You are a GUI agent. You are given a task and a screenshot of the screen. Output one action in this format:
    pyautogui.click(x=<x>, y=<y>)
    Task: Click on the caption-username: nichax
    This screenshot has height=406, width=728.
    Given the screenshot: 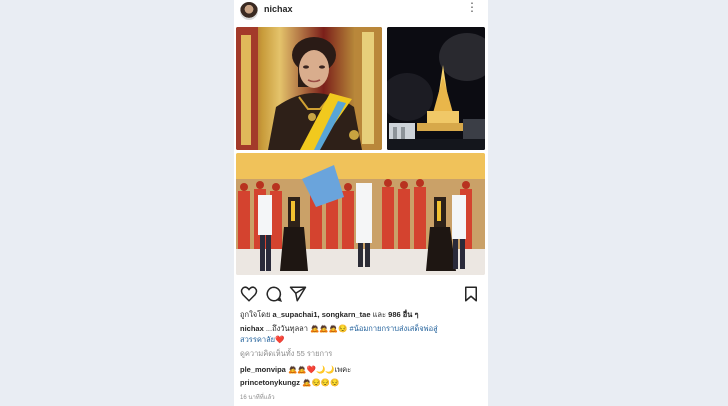 What is the action you would take?
    pyautogui.click(x=252, y=328)
    